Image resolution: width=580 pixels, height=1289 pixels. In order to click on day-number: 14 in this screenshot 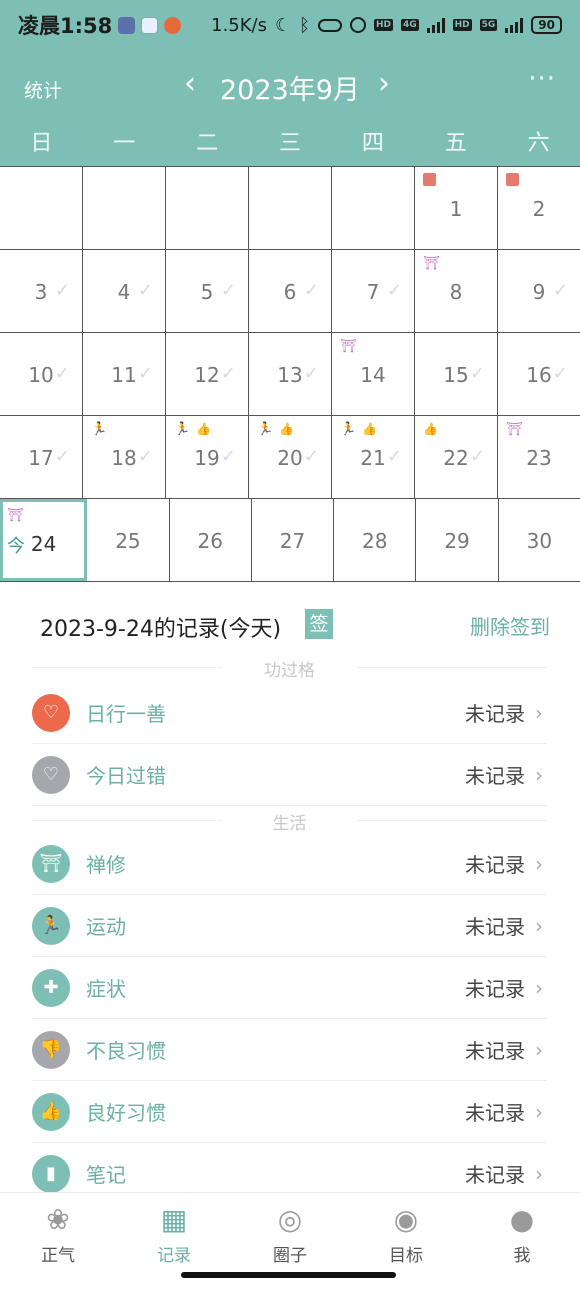, I will do `click(373, 375)`.